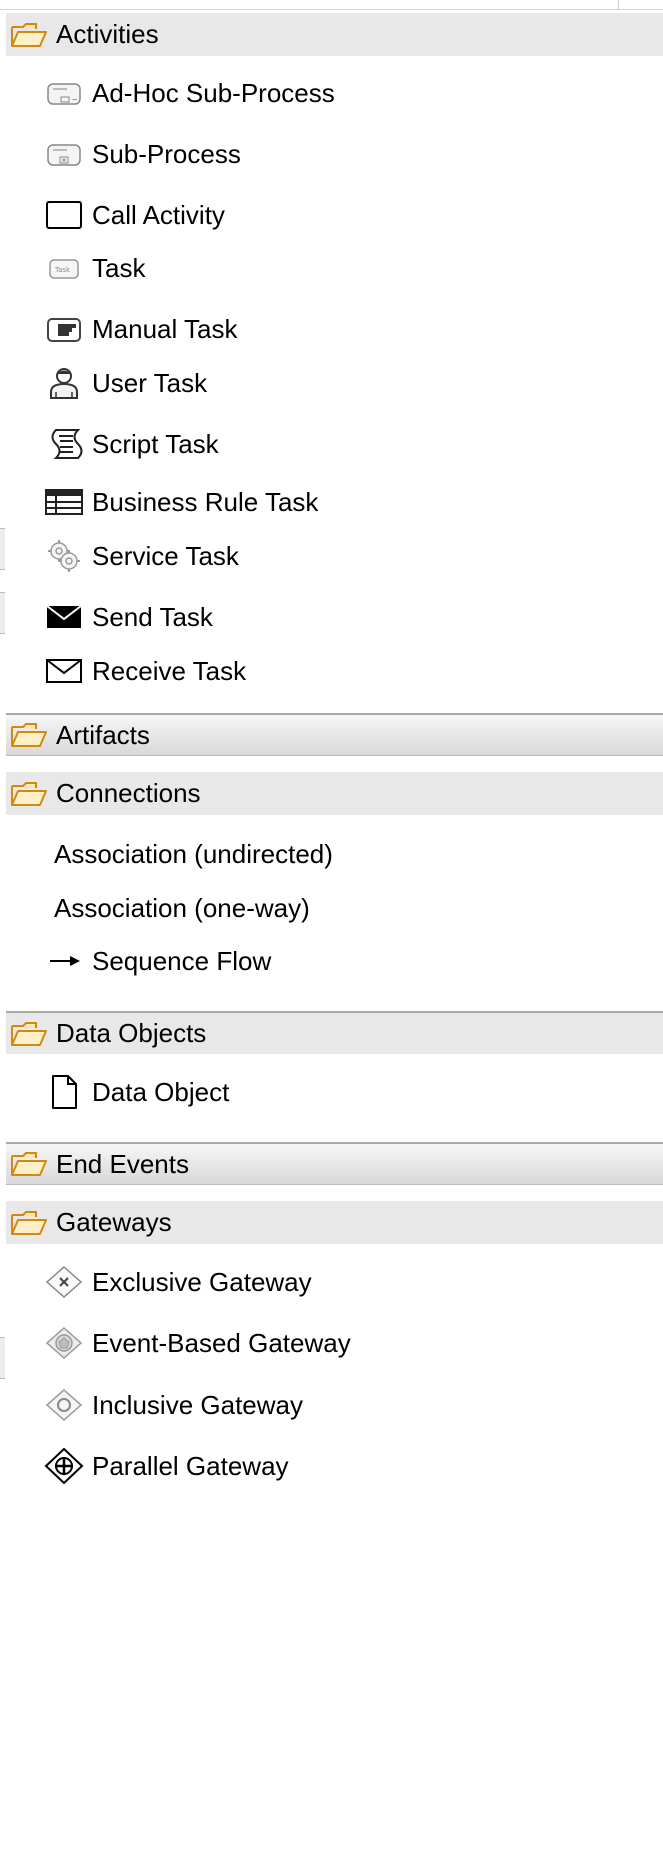 Image resolution: width=663 pixels, height=1868 pixels. I want to click on tool-label: Sub-Process, so click(166, 153).